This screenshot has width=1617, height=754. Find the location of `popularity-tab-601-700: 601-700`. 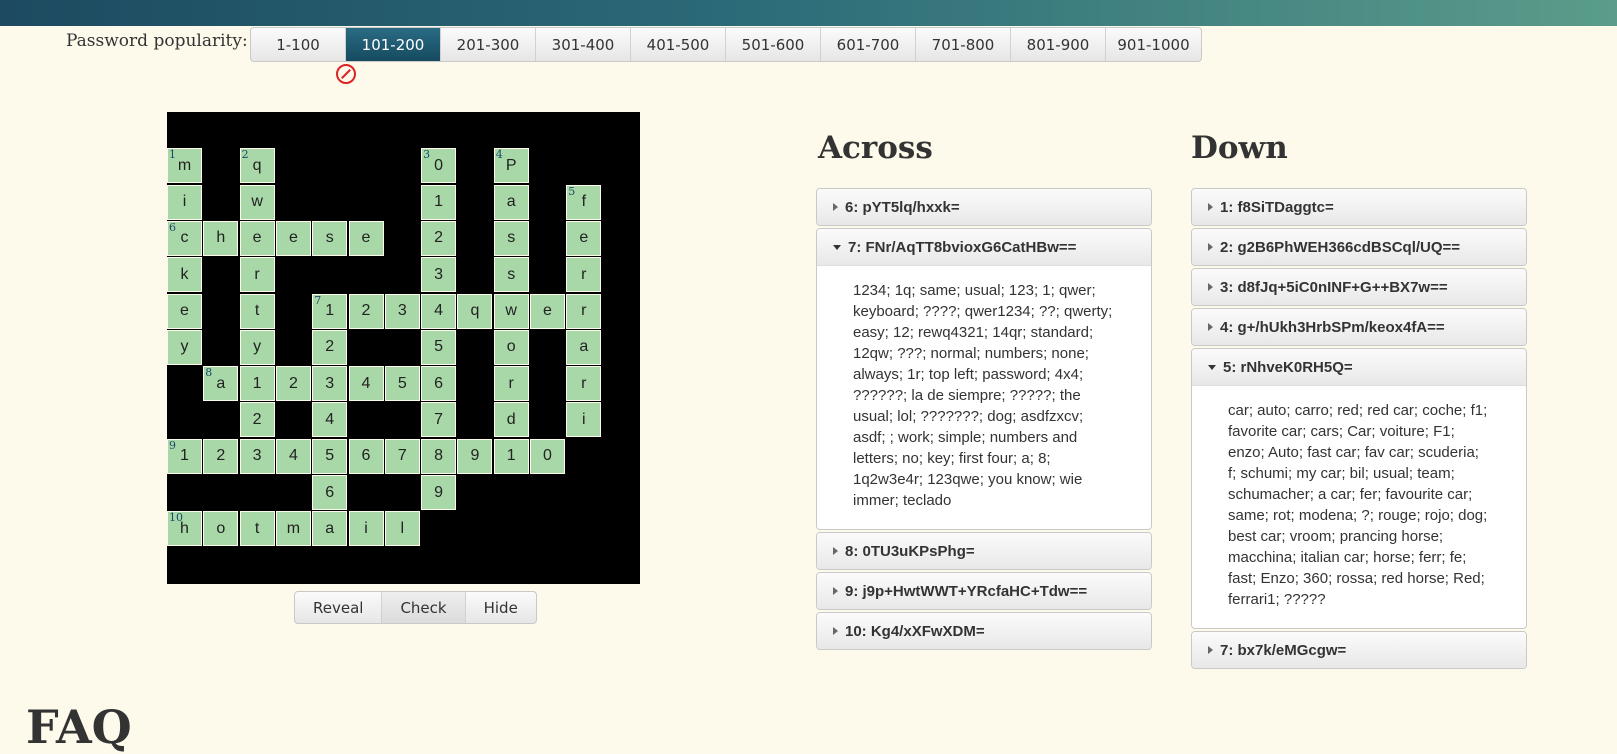

popularity-tab-601-700: 601-700 is located at coordinates (868, 44).